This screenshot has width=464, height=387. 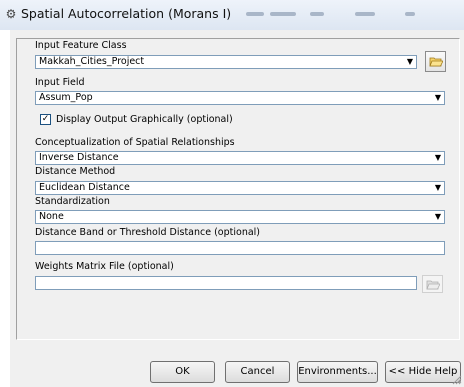 I want to click on browse-weights-button, so click(x=432, y=284).